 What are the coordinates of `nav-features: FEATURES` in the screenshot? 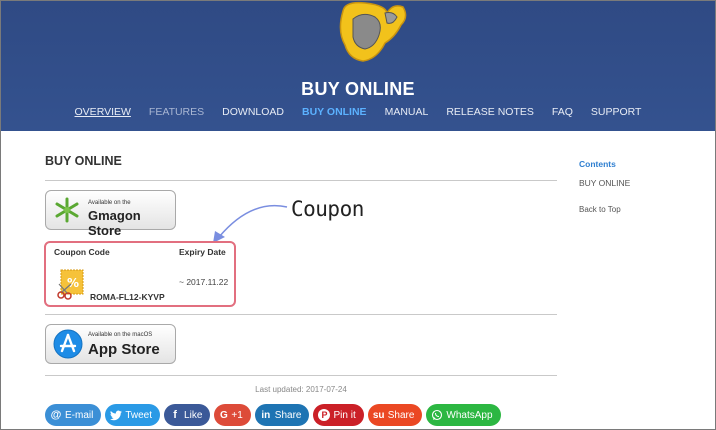 It's located at (176, 112).